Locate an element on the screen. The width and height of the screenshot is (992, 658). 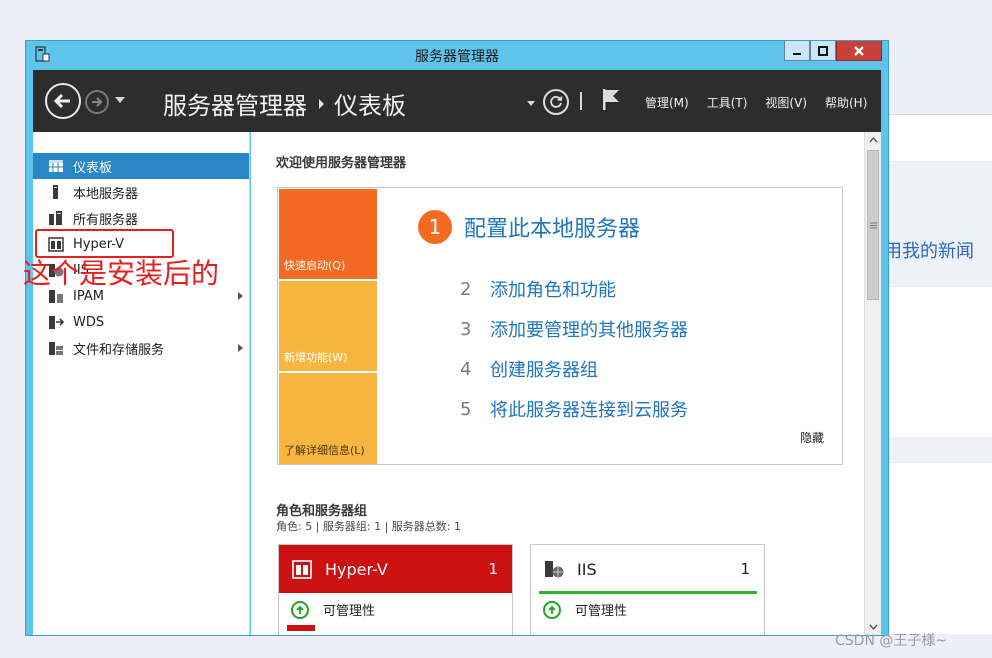
storage-icon is located at coordinates (56, 348).